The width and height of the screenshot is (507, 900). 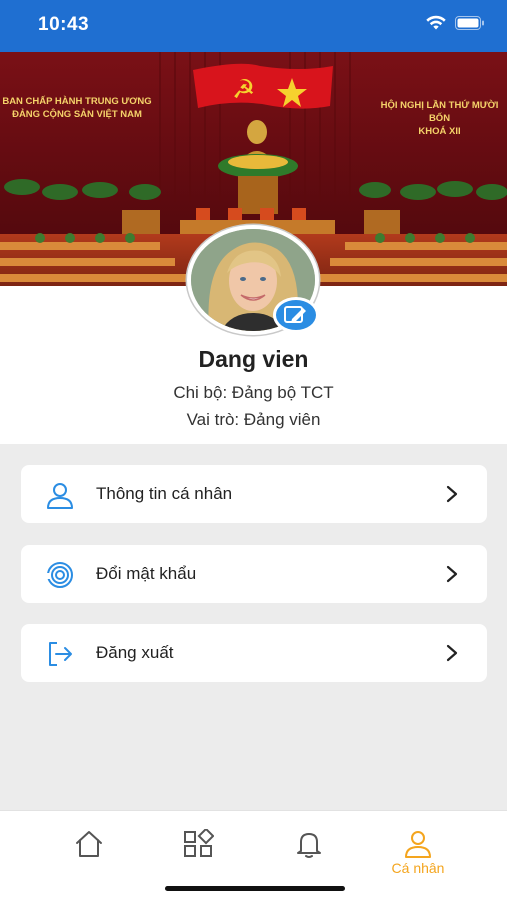 I want to click on edit-avatar-button, so click(x=296, y=315).